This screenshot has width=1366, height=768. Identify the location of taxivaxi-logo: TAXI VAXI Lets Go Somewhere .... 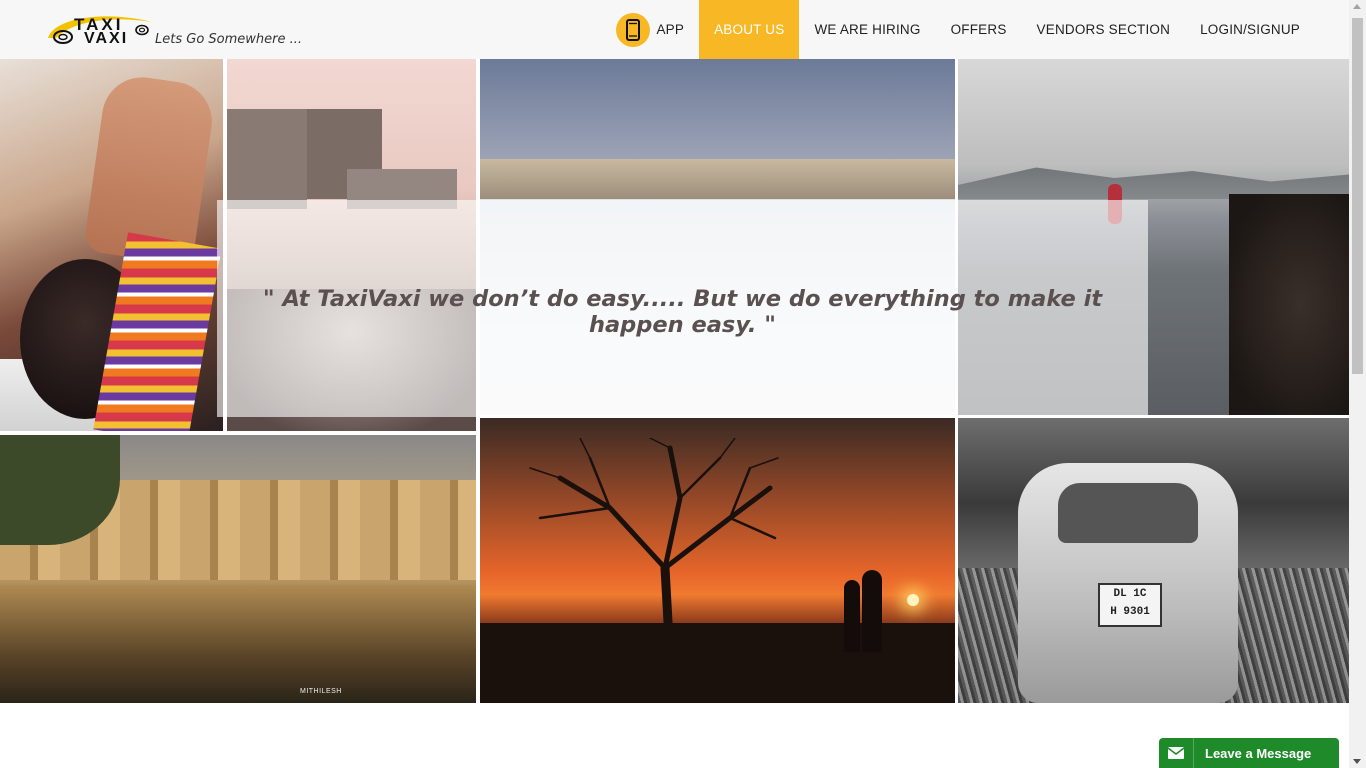
(171, 30).